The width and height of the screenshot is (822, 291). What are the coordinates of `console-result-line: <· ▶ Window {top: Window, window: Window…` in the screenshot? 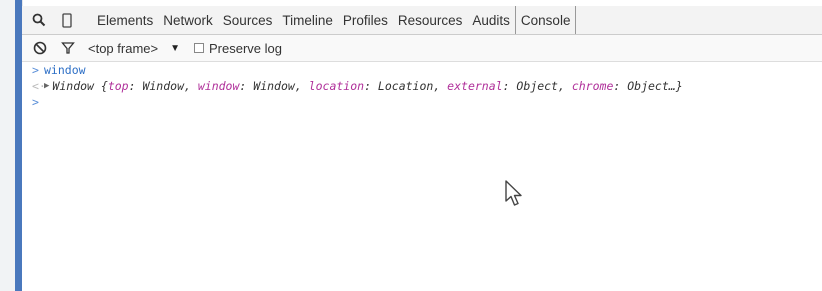 It's located at (422, 86).